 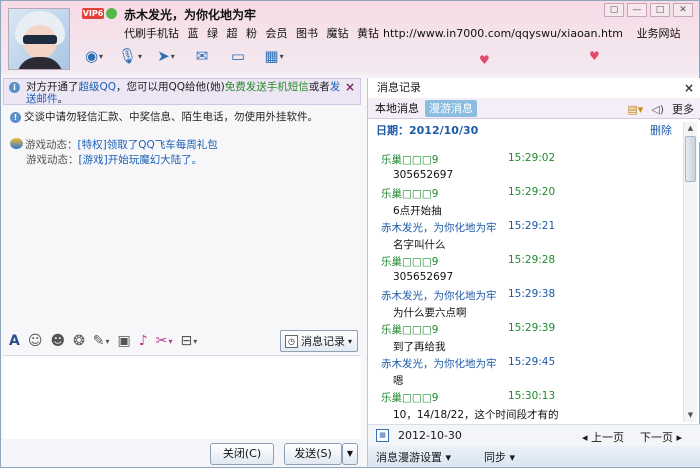 I want to click on message-text: 名字叫什么, so click(x=419, y=245).